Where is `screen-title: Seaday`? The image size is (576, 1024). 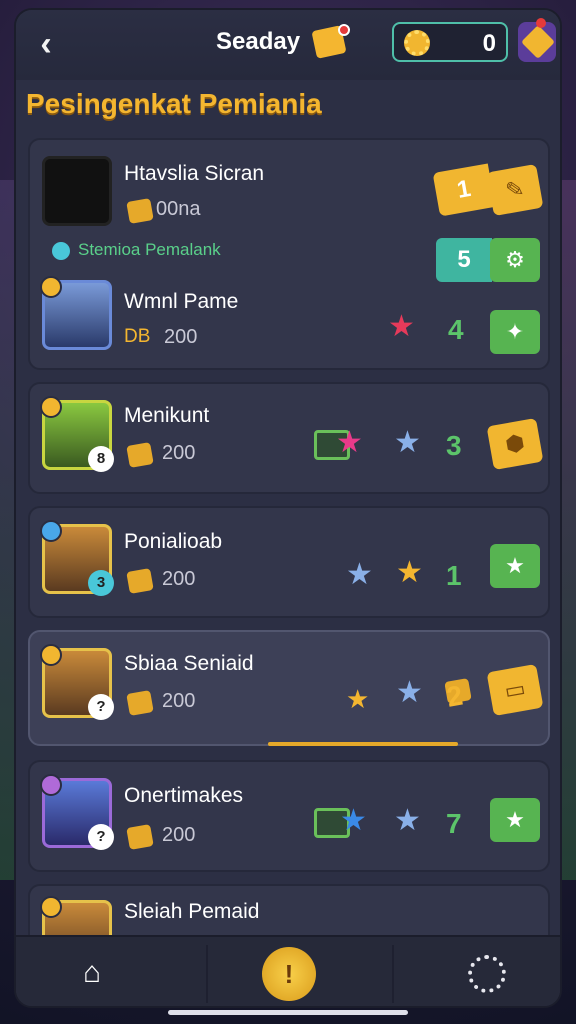
screen-title: Seaday is located at coordinates (258, 41).